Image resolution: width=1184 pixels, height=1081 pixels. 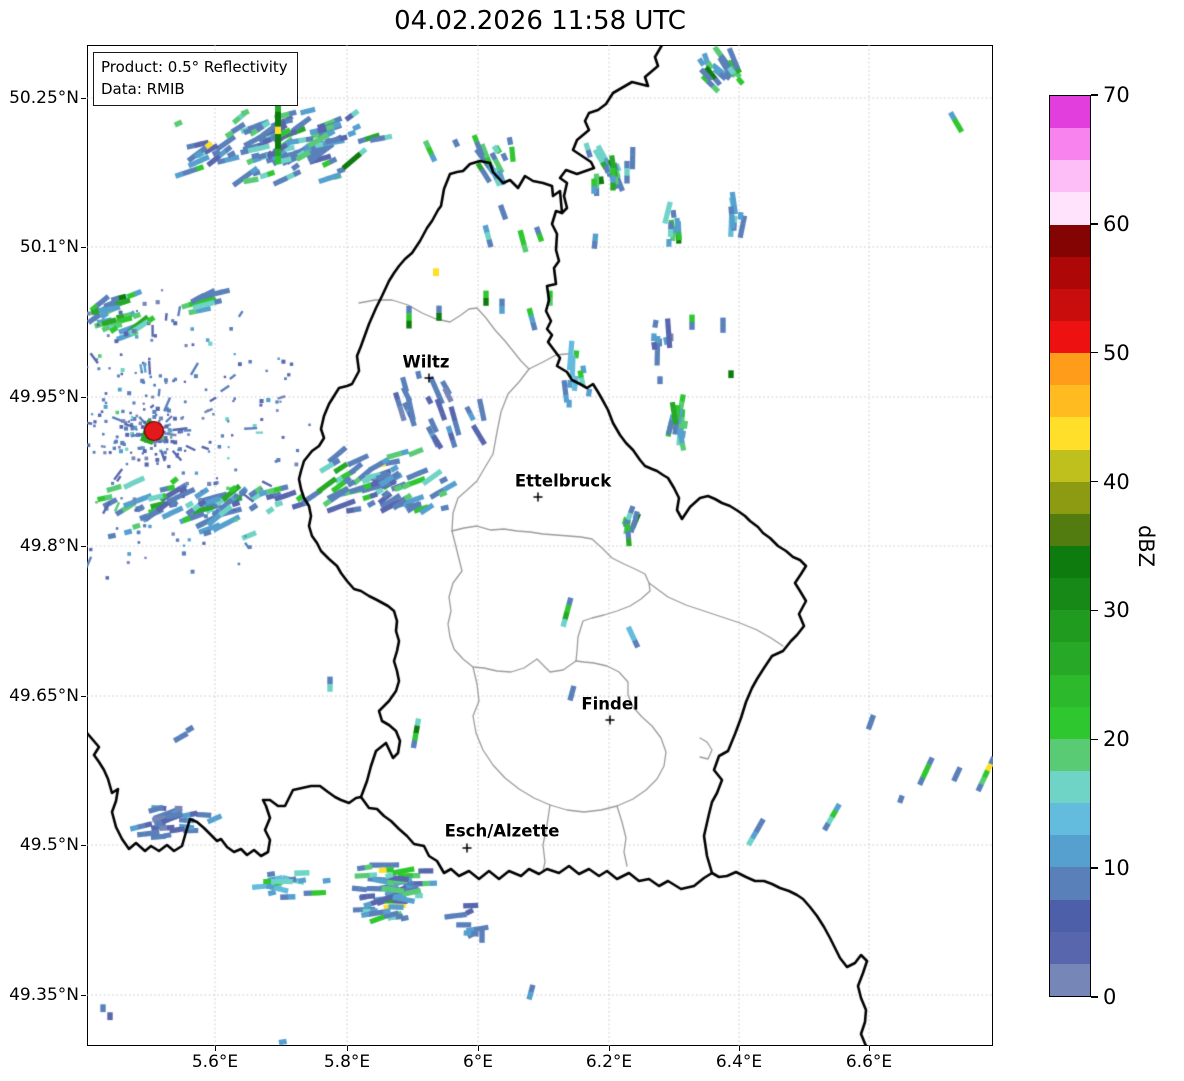 What do you see at coordinates (44, 98) in the screenshot?
I see `y-tick-label: 50.25°N` at bounding box center [44, 98].